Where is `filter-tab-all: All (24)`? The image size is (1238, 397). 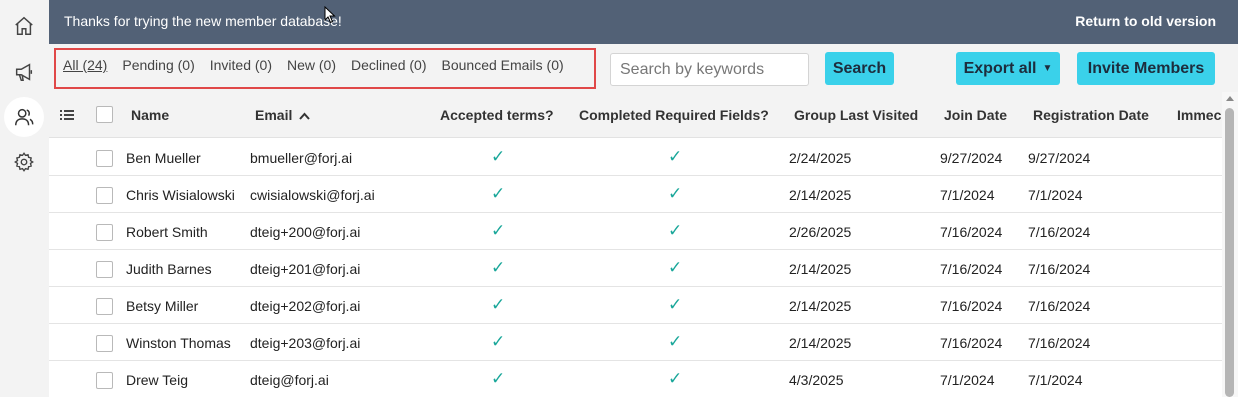
filter-tab-all: All (24) is located at coordinates (85, 65).